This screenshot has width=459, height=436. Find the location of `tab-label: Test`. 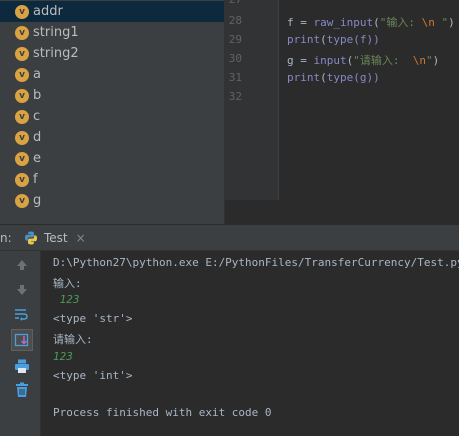

tab-label: Test is located at coordinates (56, 238).